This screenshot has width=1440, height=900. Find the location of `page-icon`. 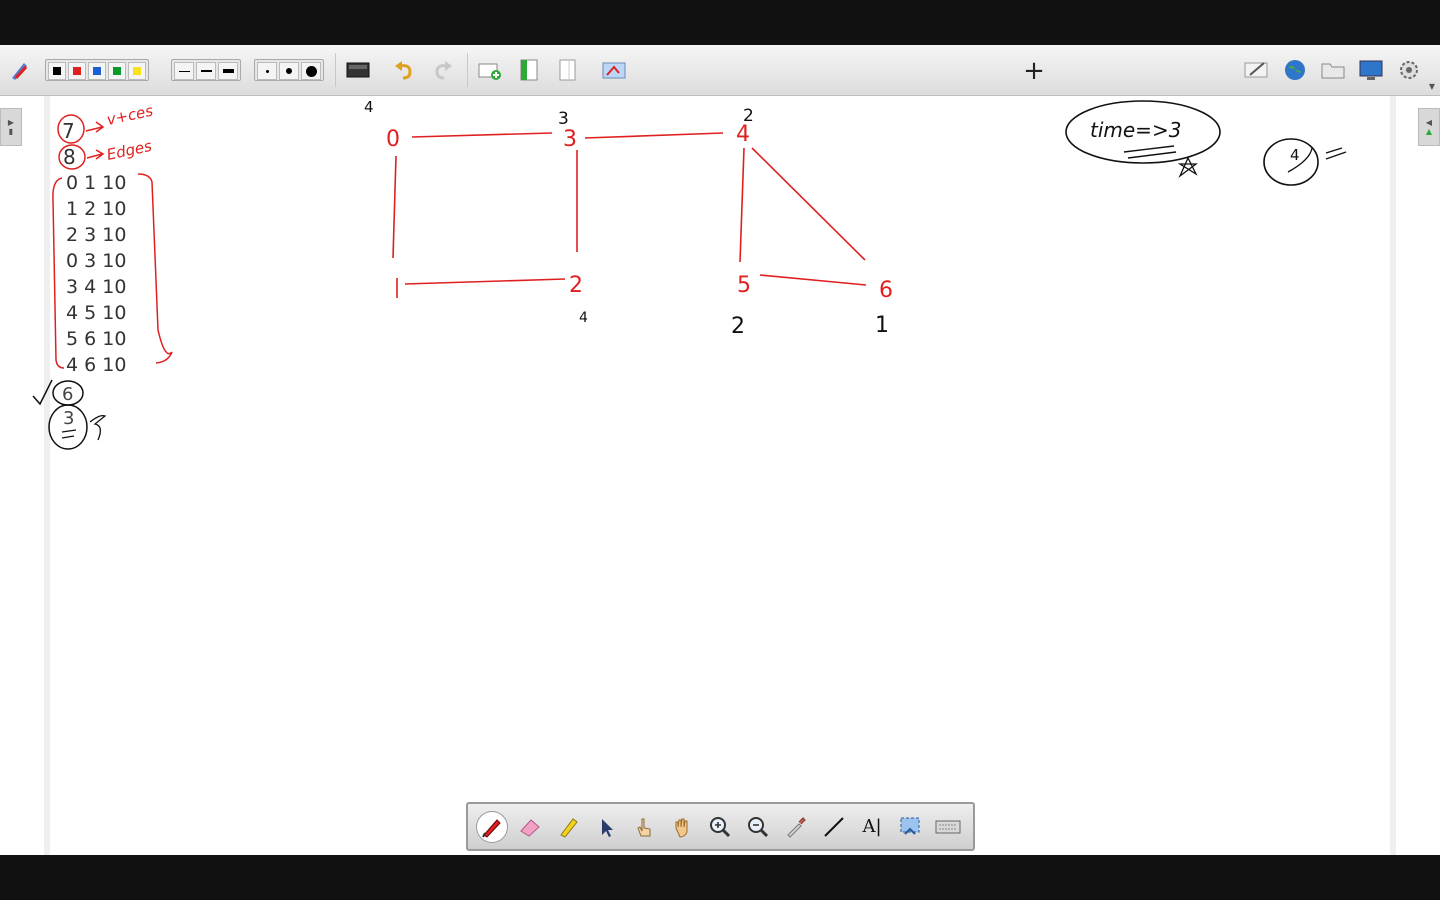

page-icon is located at coordinates (567, 70).